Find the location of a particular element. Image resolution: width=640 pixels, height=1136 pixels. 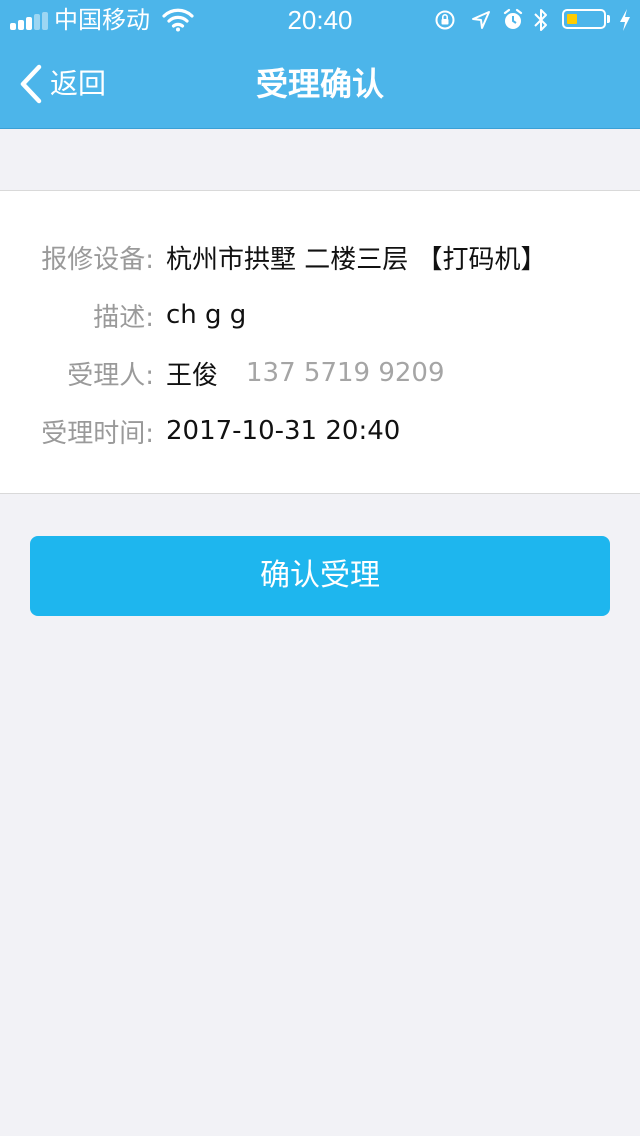

confirm-accept-button: 确认受理 is located at coordinates (320, 576).